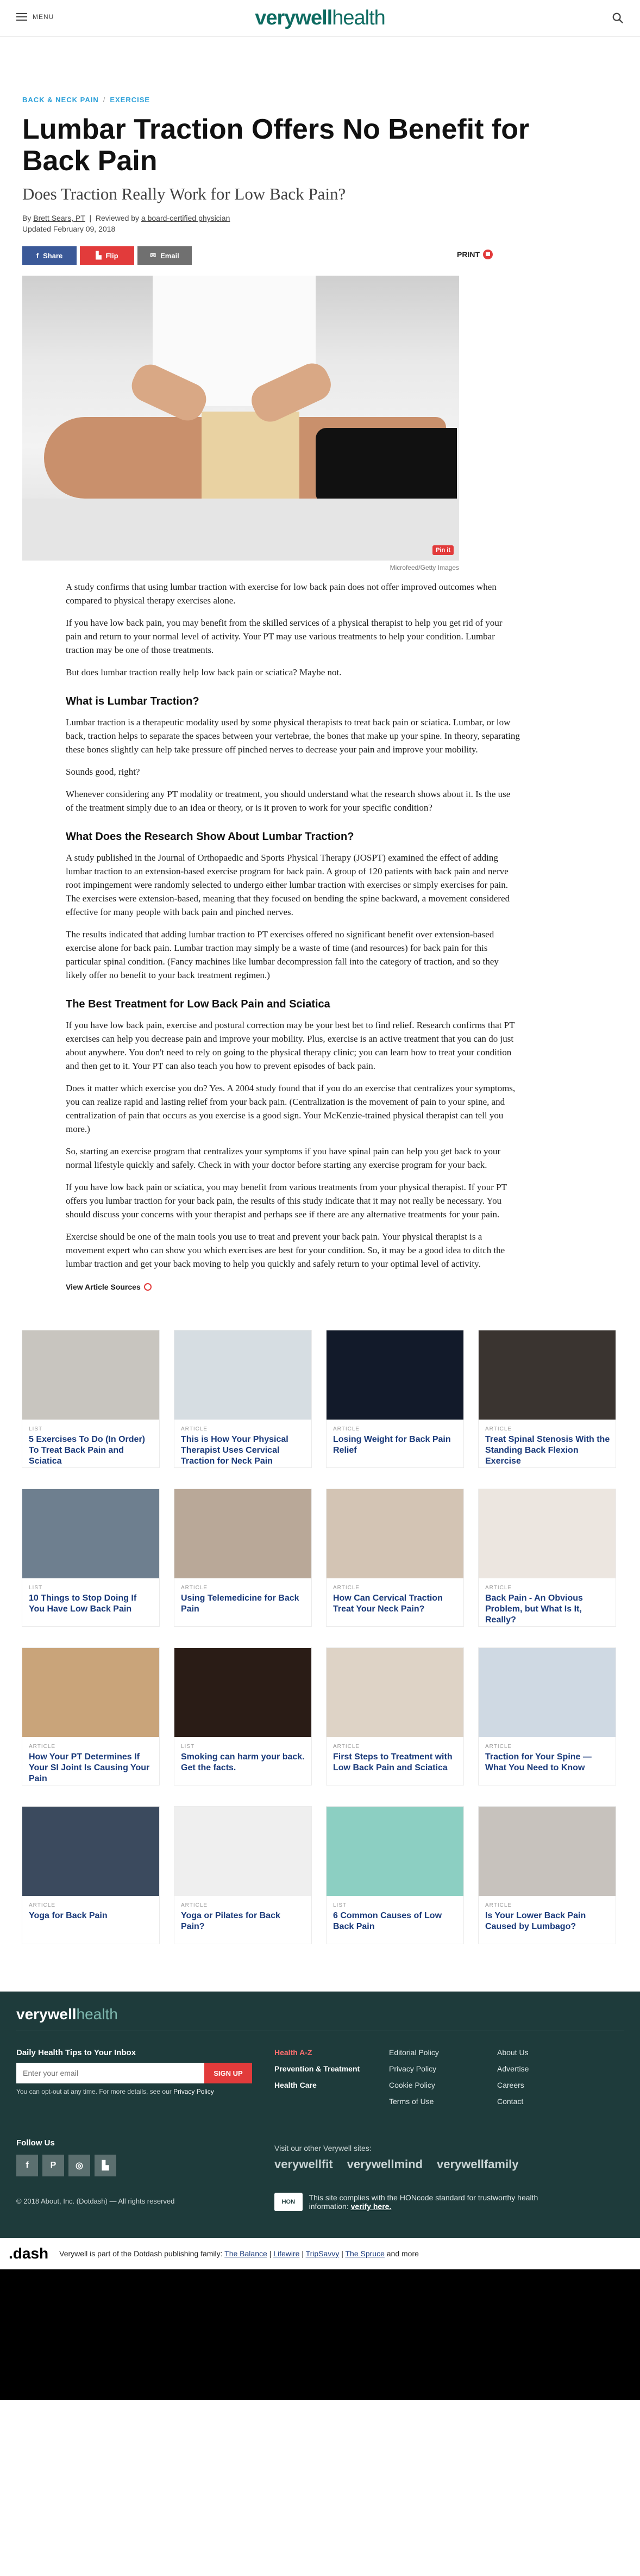  I want to click on breadcrumb-item: BACK & NECK PAIN, so click(60, 100).